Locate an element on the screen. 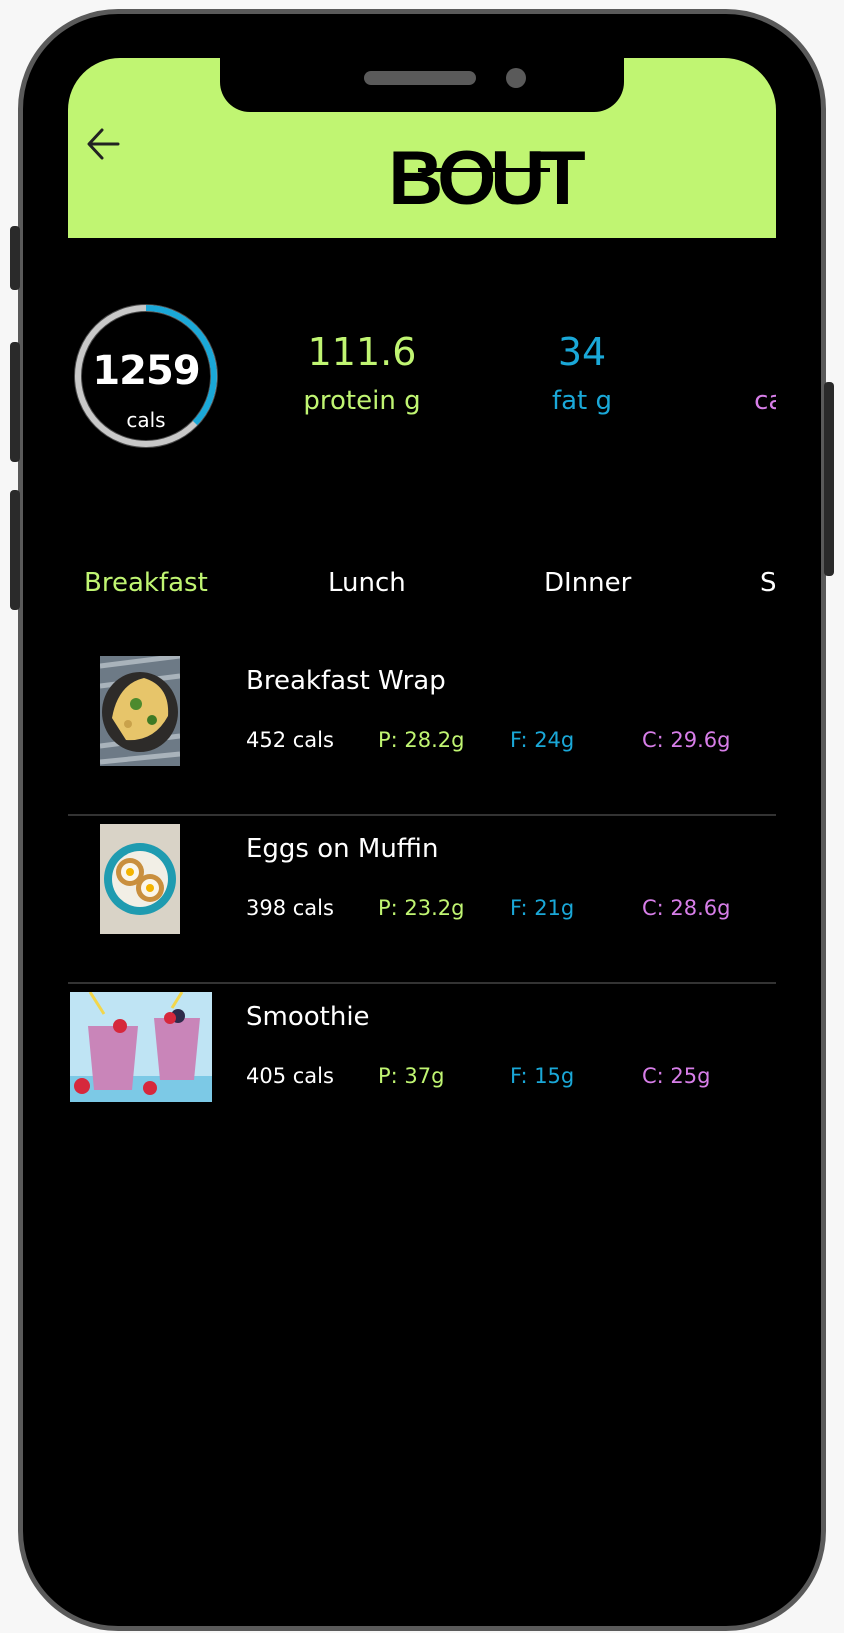 This screenshot has height=1633, width=844. tab-lunch: Lunch is located at coordinates (367, 583).